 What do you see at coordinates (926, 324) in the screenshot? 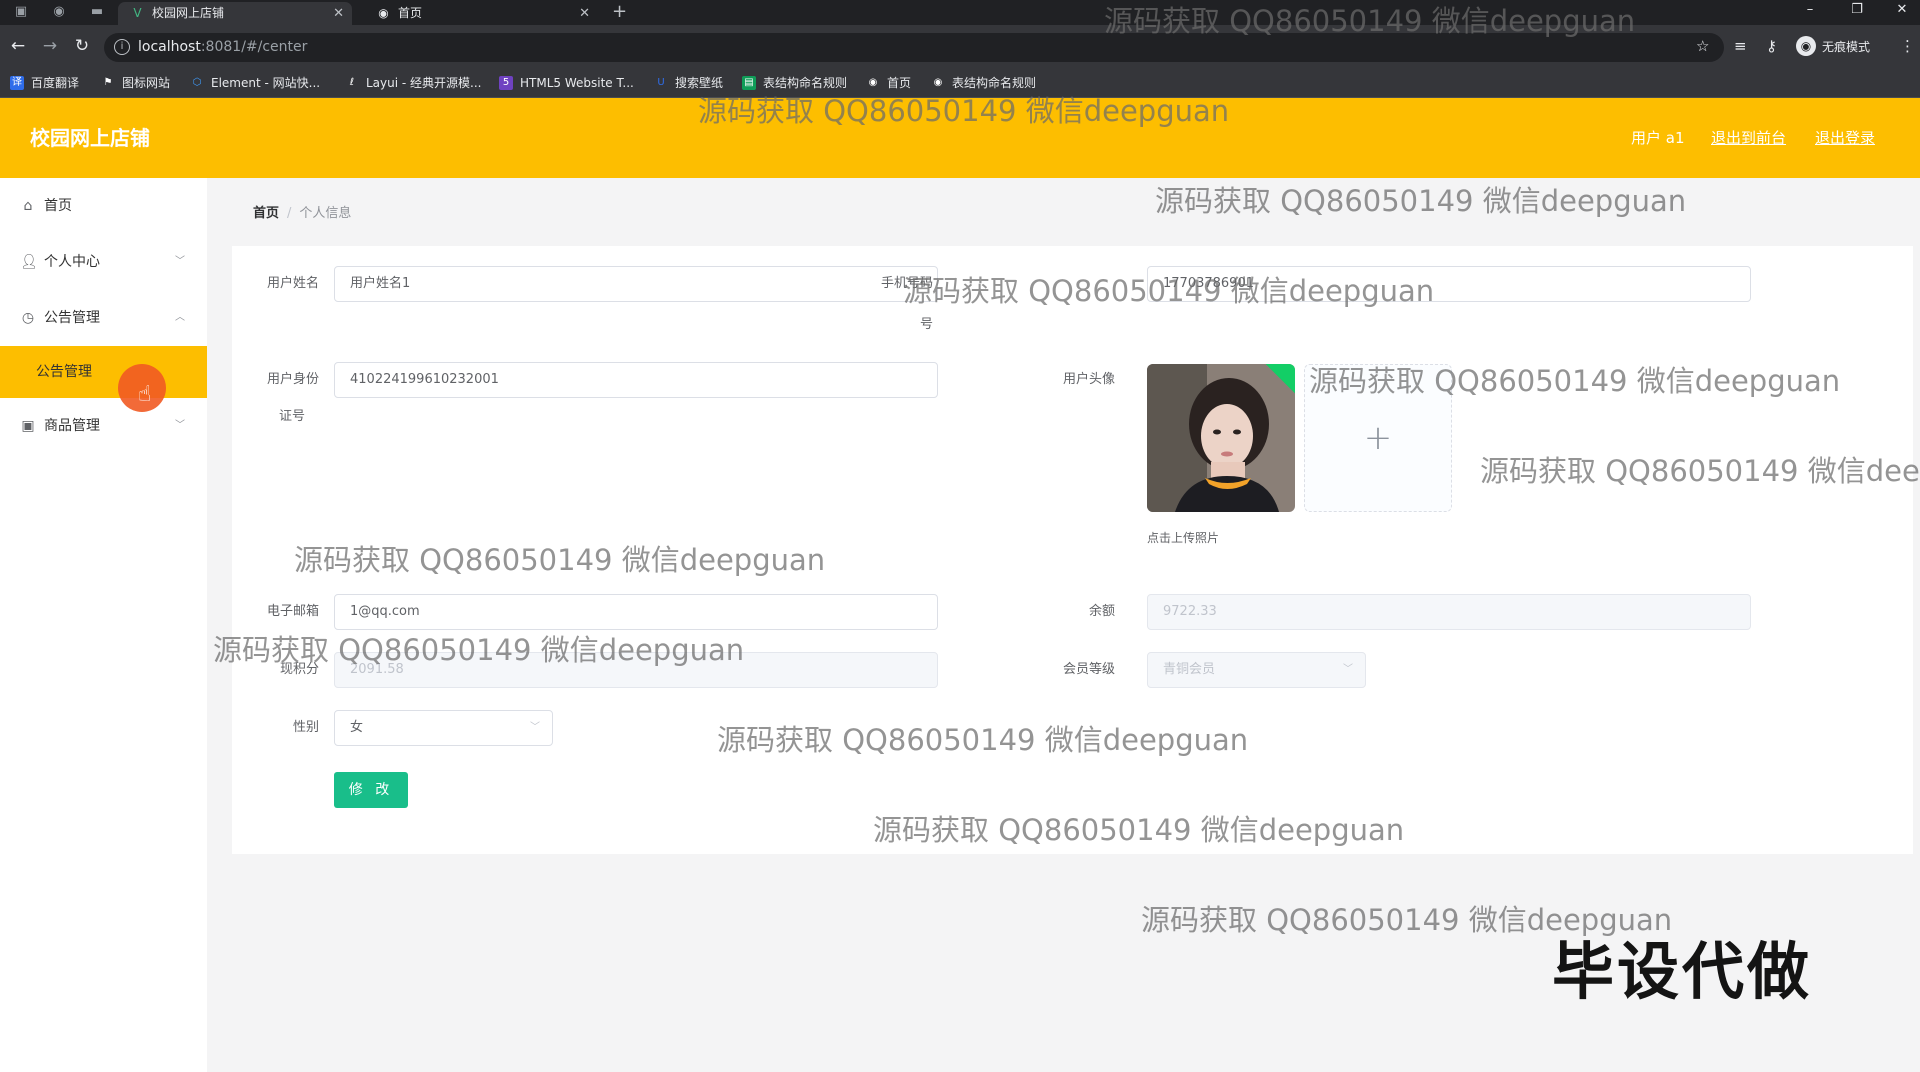
I see `phone-label-wrap: 号` at bounding box center [926, 324].